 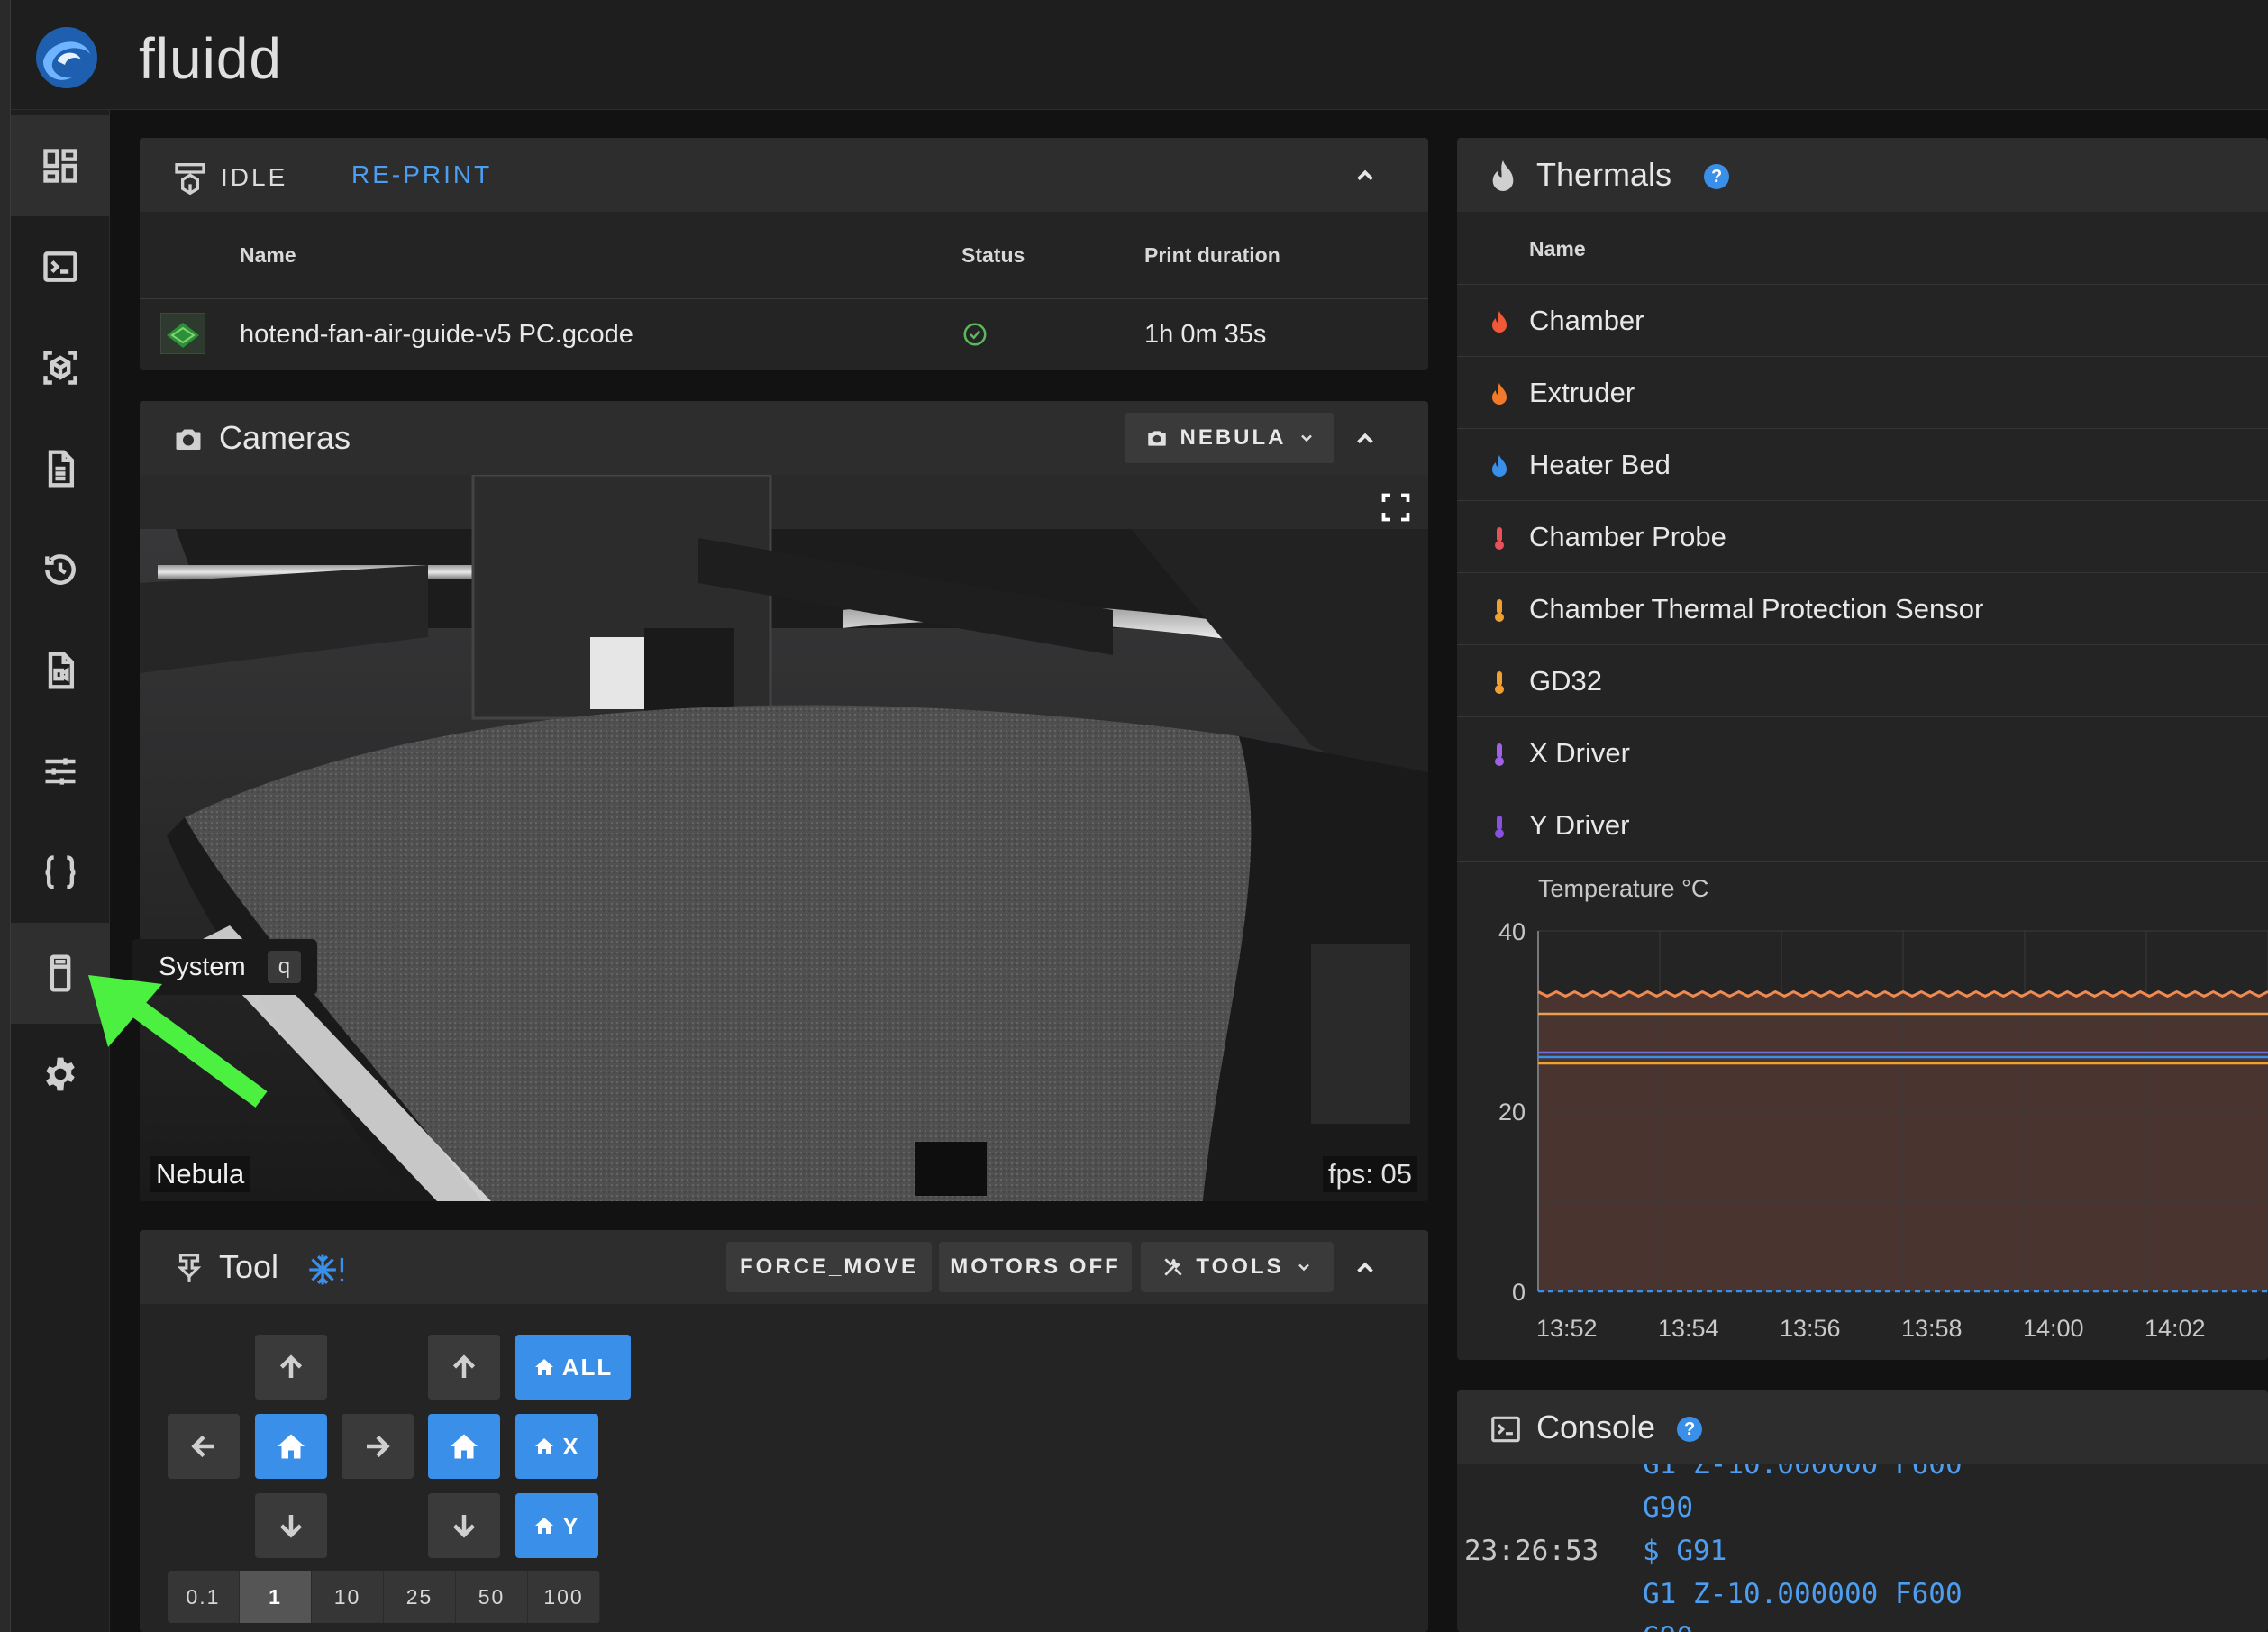 I want to click on tune-icon, so click(x=60, y=771).